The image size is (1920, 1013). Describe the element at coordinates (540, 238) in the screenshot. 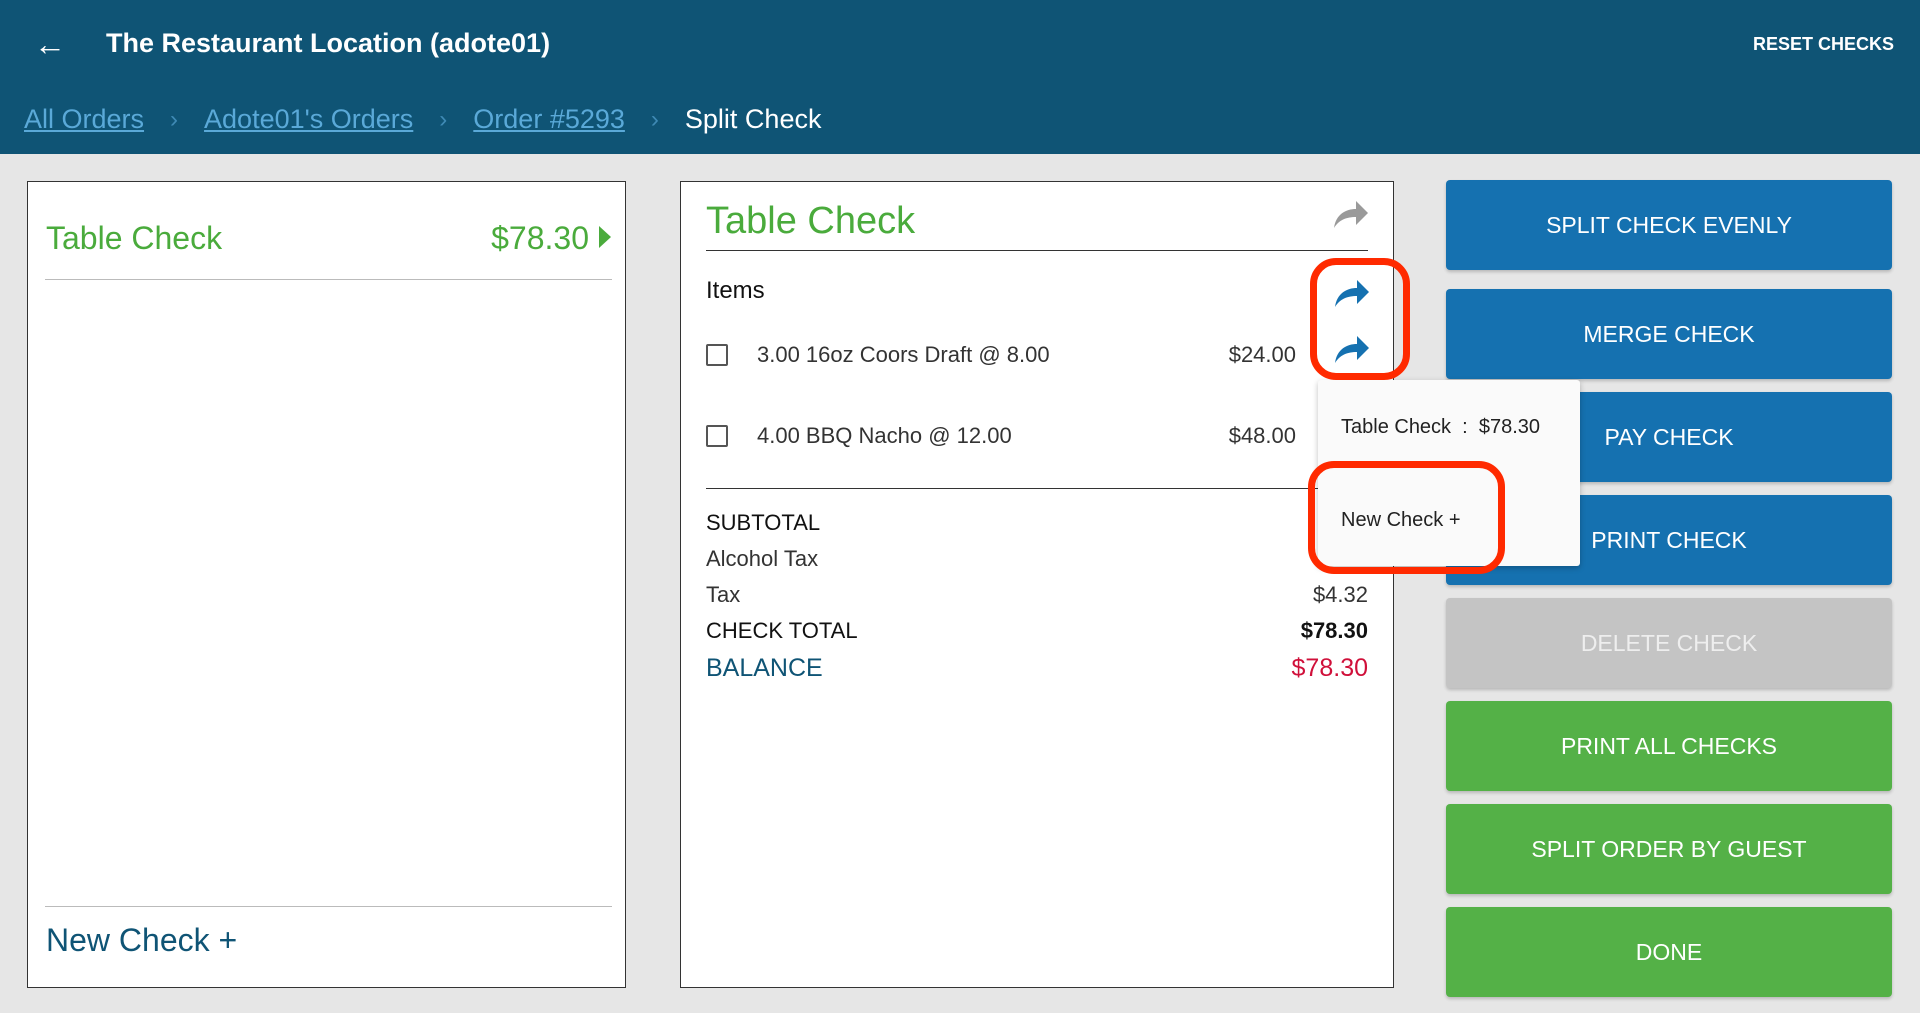

I see `check-amount: $78.30` at that location.